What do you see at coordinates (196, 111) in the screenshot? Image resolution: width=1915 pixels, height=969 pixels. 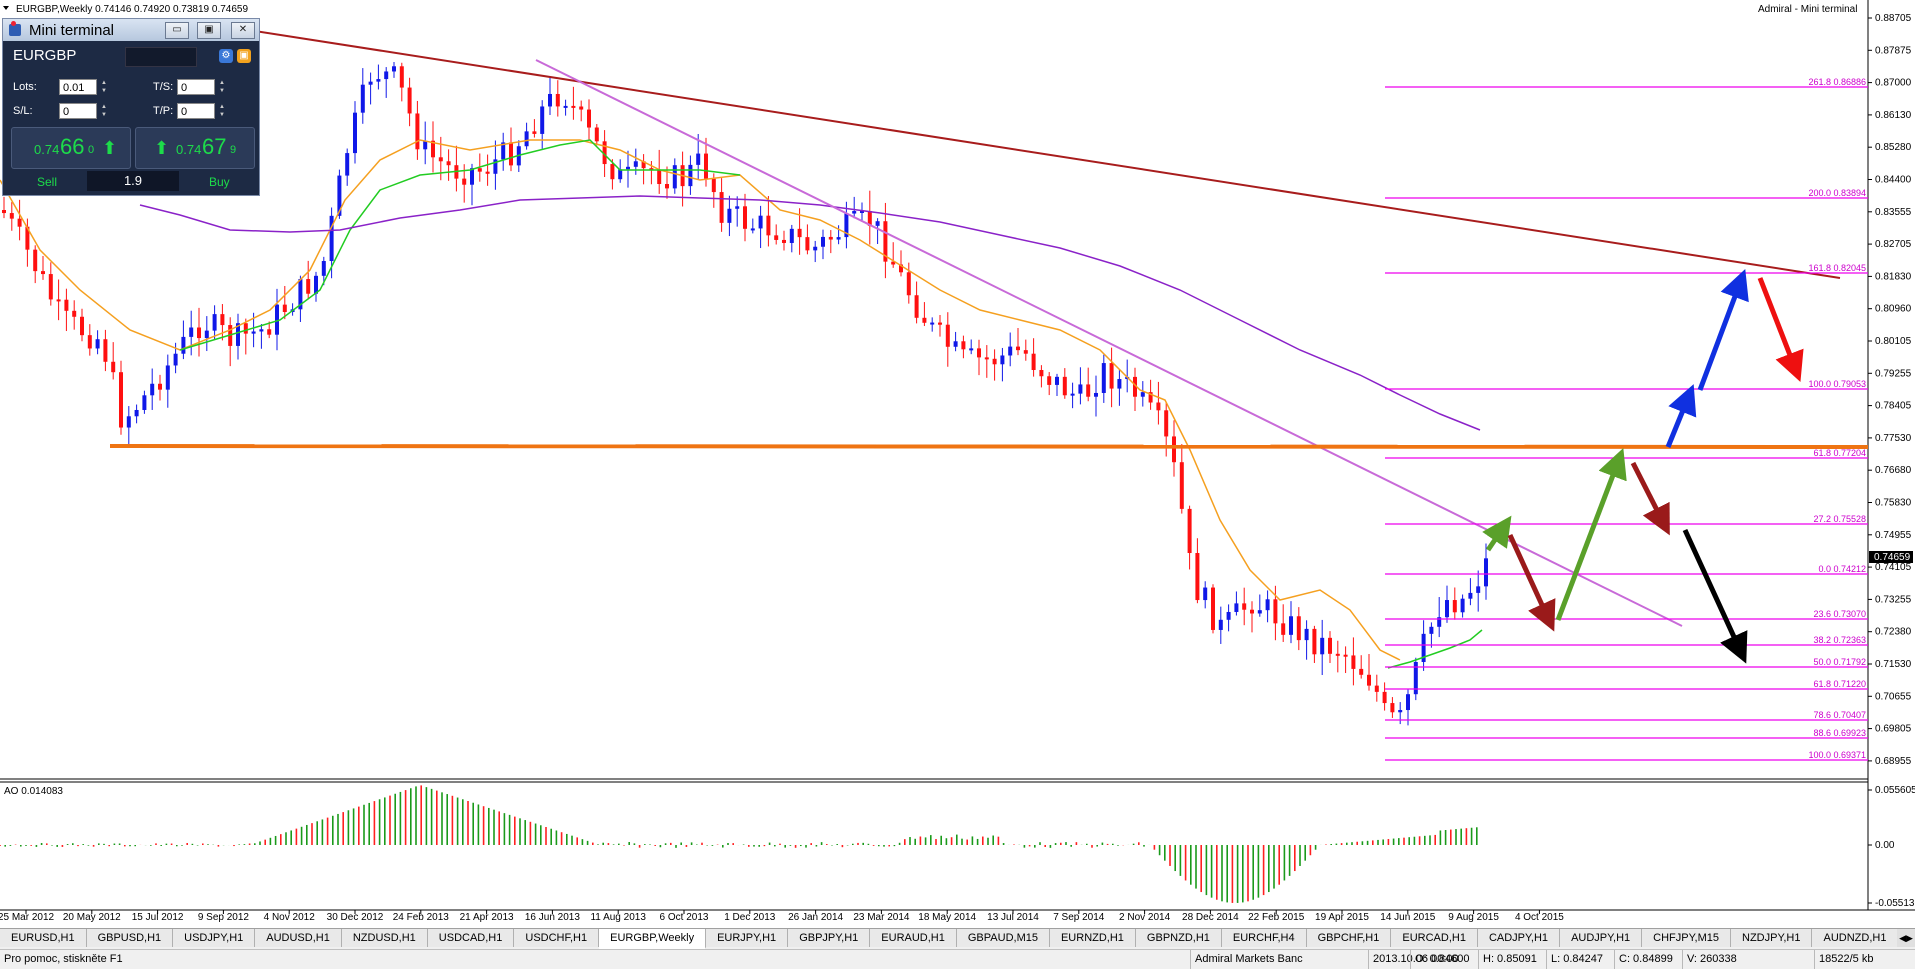 I see `tp-input: 0` at bounding box center [196, 111].